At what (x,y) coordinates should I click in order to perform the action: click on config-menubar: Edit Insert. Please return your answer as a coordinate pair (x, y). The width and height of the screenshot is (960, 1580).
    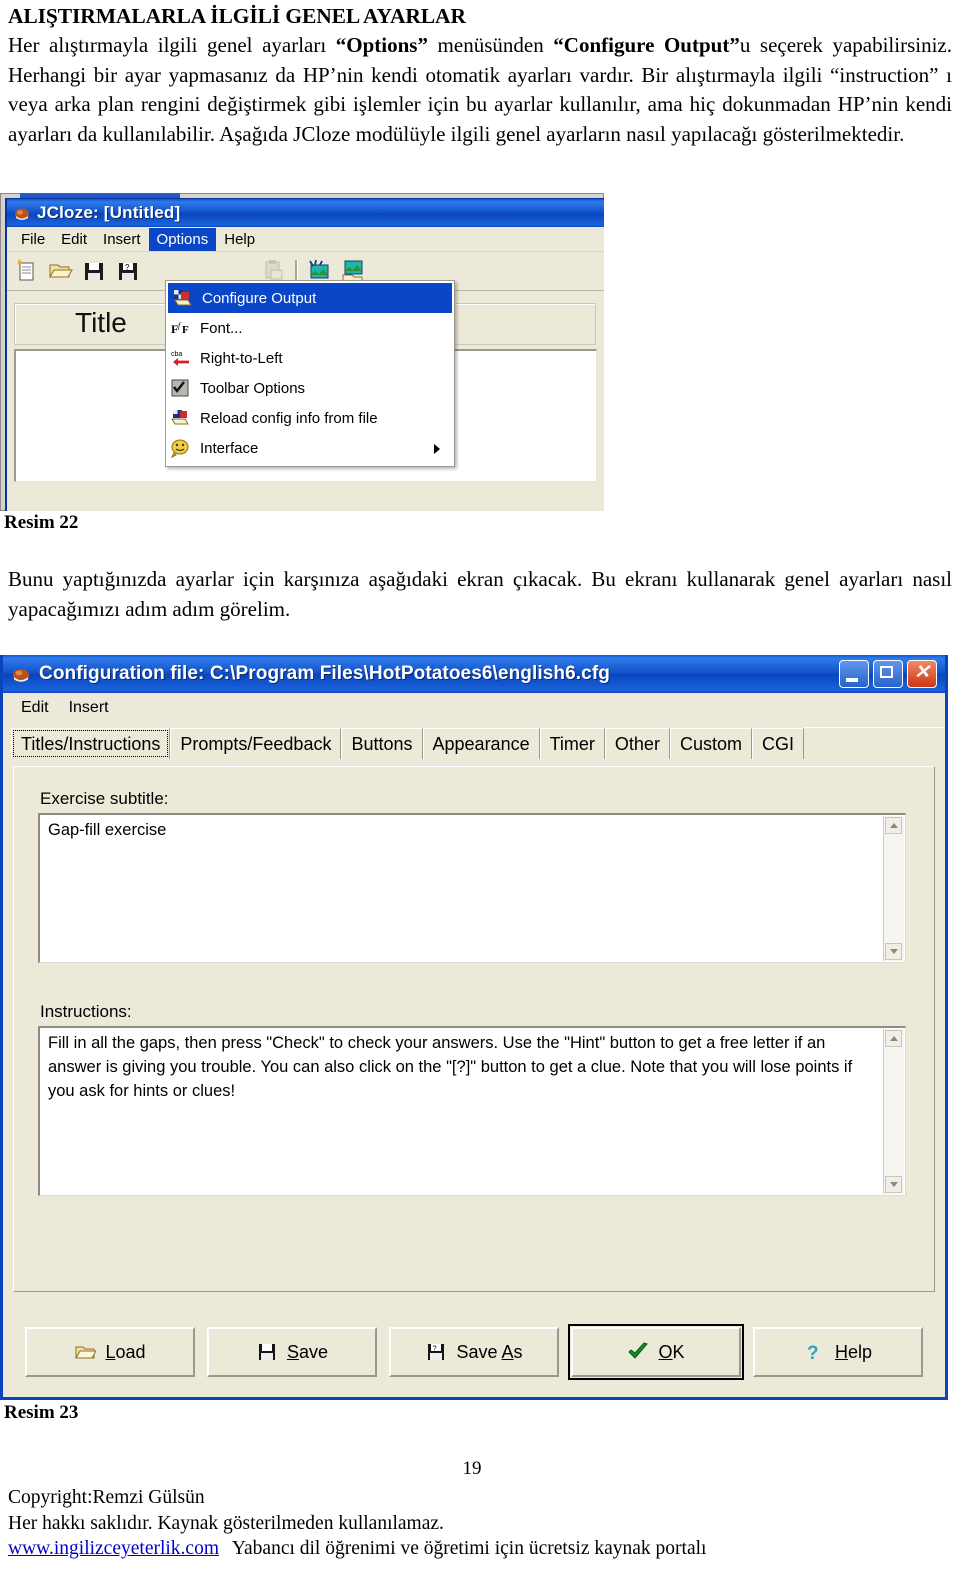
    Looking at the image, I should click on (474, 708).